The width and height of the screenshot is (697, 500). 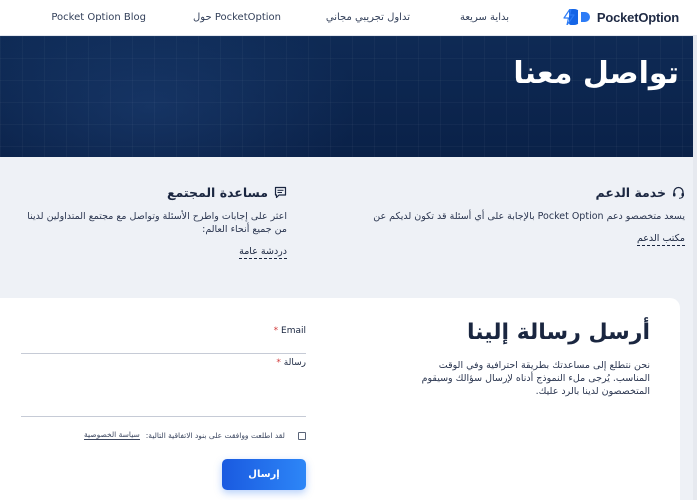 I want to click on message-field: رسالة *, so click(x=163, y=387).